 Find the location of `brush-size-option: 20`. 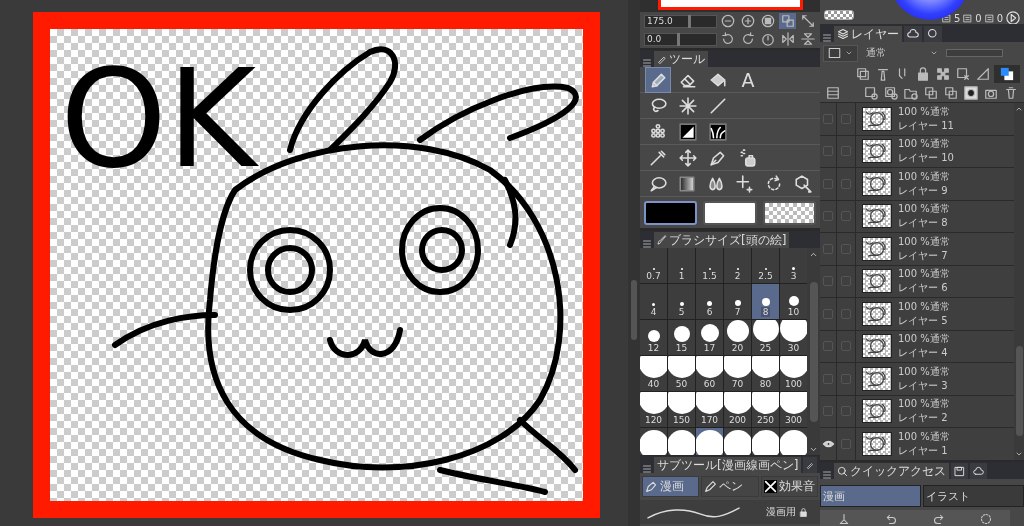

brush-size-option: 20 is located at coordinates (737, 337).